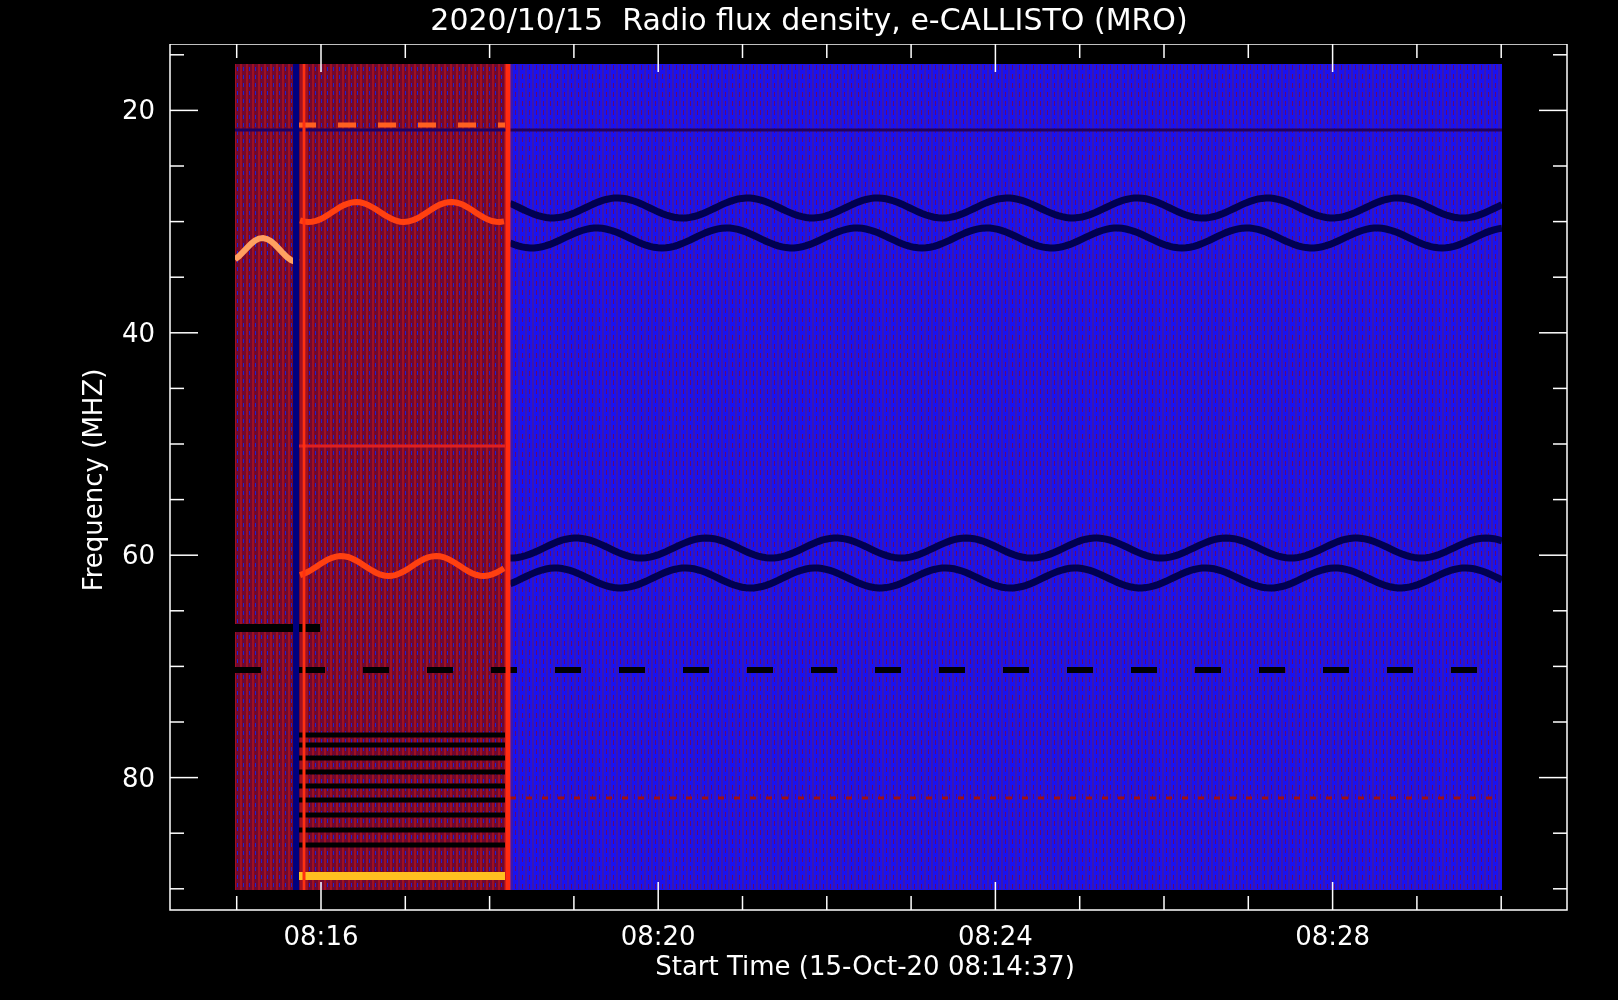 The image size is (1618, 1000). Describe the element at coordinates (865, 966) in the screenshot. I see `axis-title: Start Time (15-Oct-20 08:14:37)` at that location.